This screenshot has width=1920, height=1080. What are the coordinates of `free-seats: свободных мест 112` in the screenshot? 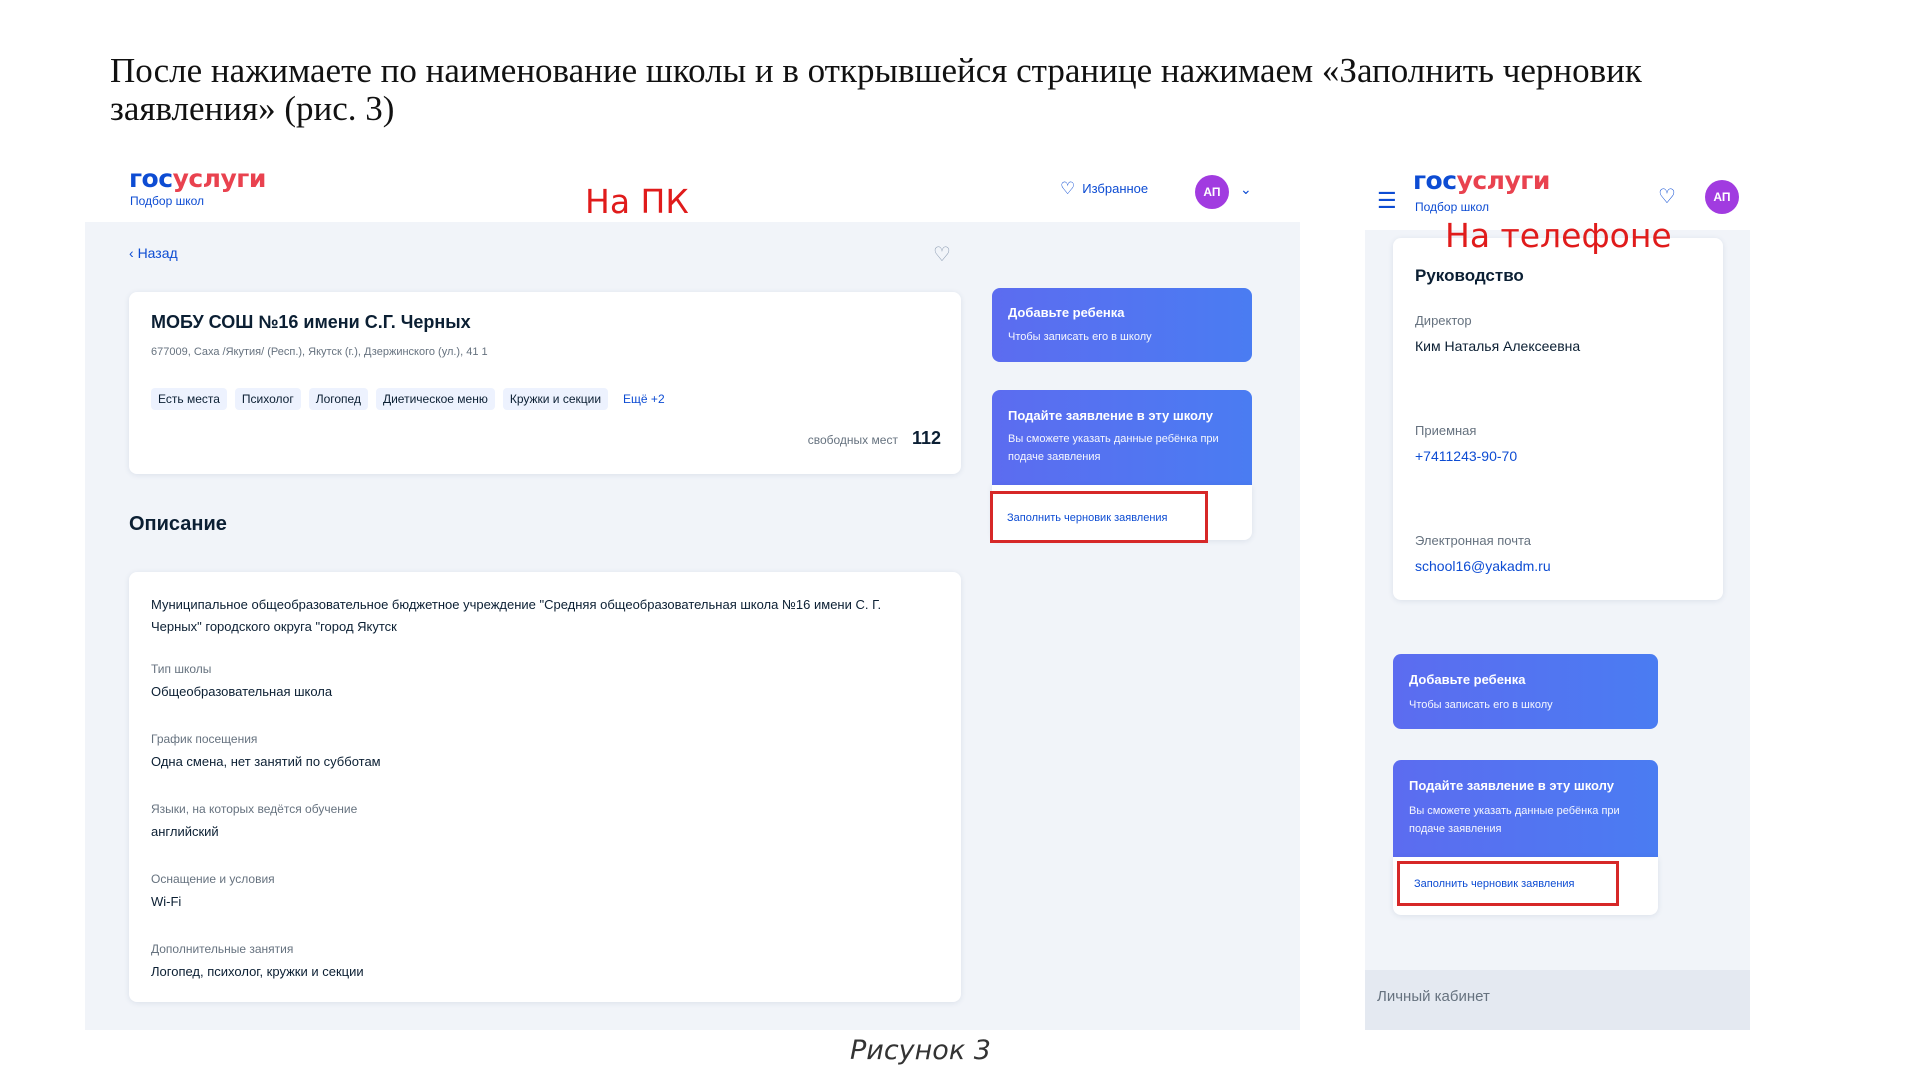 It's located at (874, 438).